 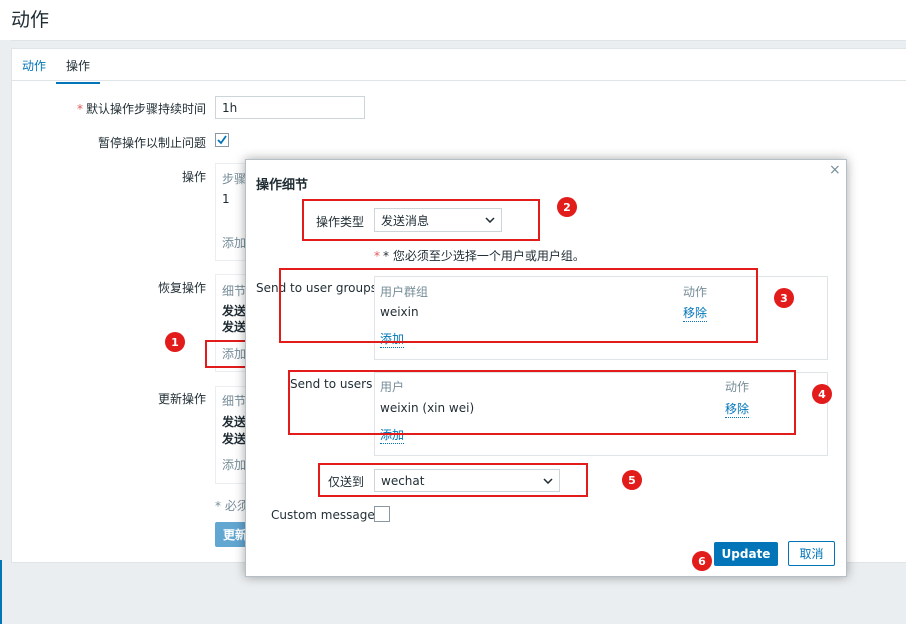 I want to click on dialog-cancel-button: 取消, so click(x=811, y=553).